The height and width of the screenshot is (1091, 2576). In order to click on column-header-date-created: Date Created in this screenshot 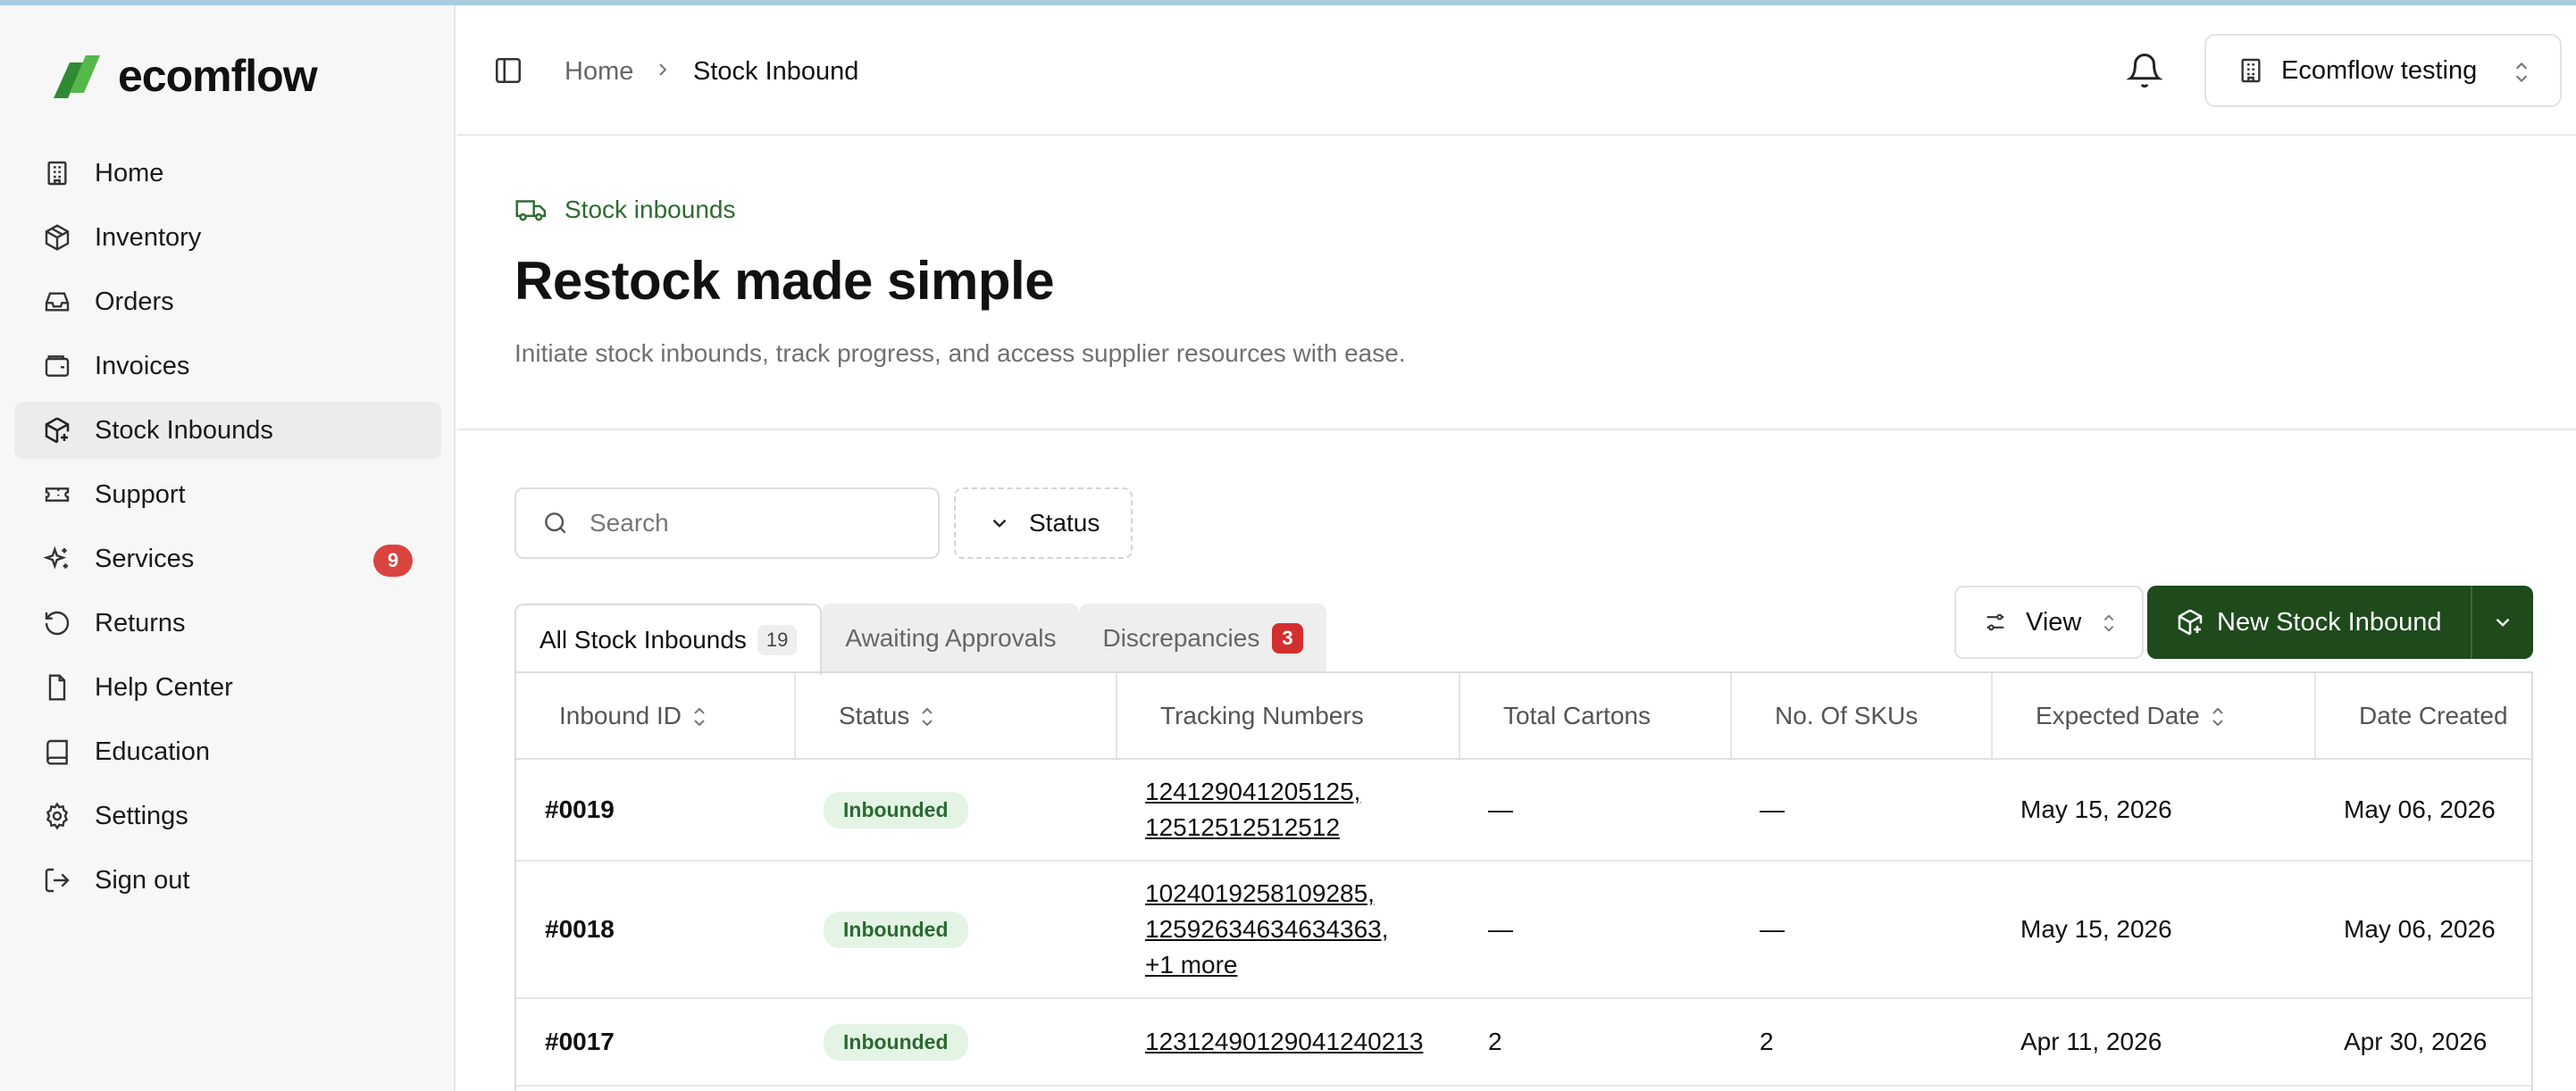, I will do `click(2423, 716)`.